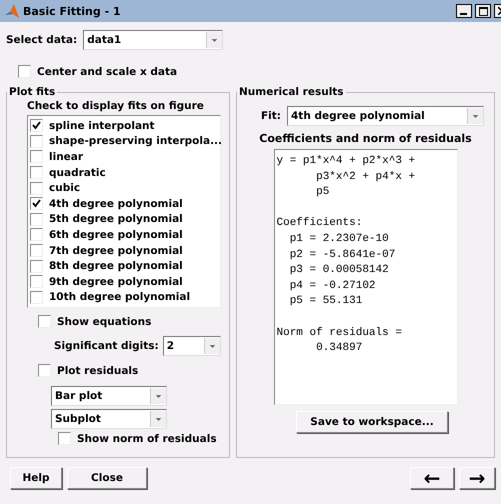 The width and height of the screenshot is (501, 504). What do you see at coordinates (116, 282) in the screenshot?
I see `fit-label: 9th degree polynomial` at bounding box center [116, 282].